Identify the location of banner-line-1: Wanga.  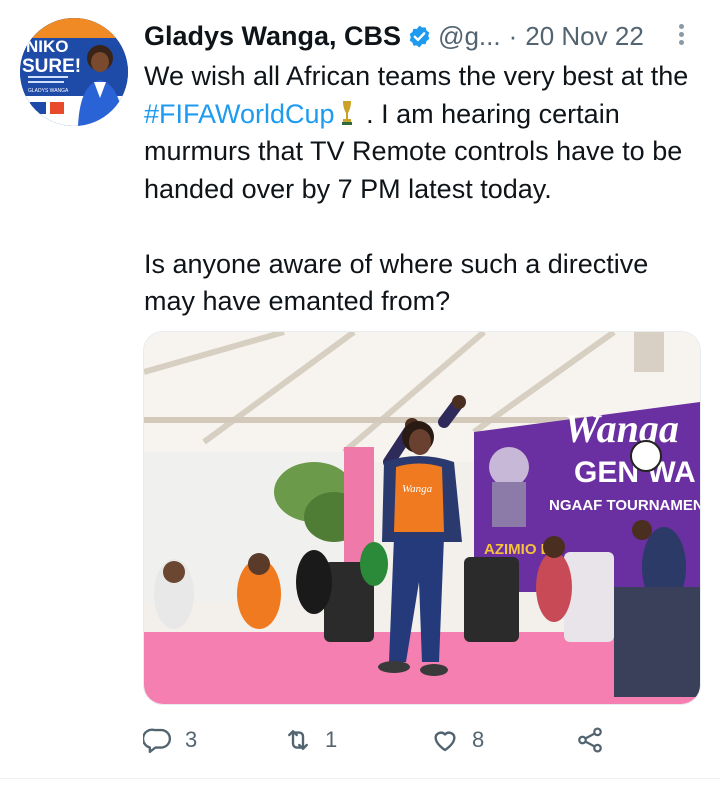
(621, 428).